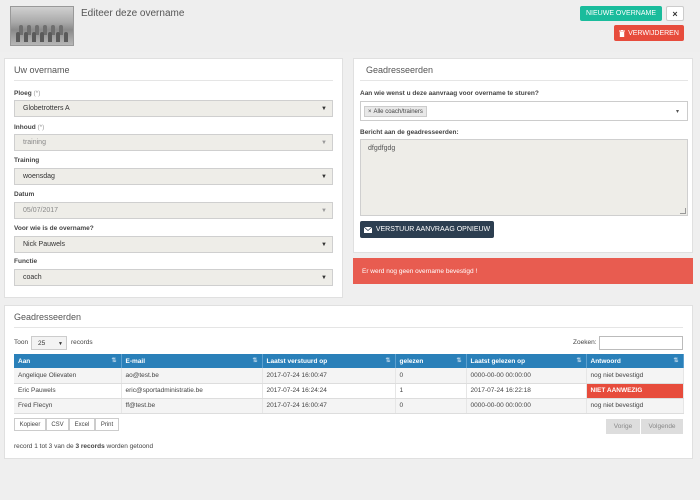 The image size is (700, 500). Describe the element at coordinates (622, 33) in the screenshot. I see `trash-icon` at that location.